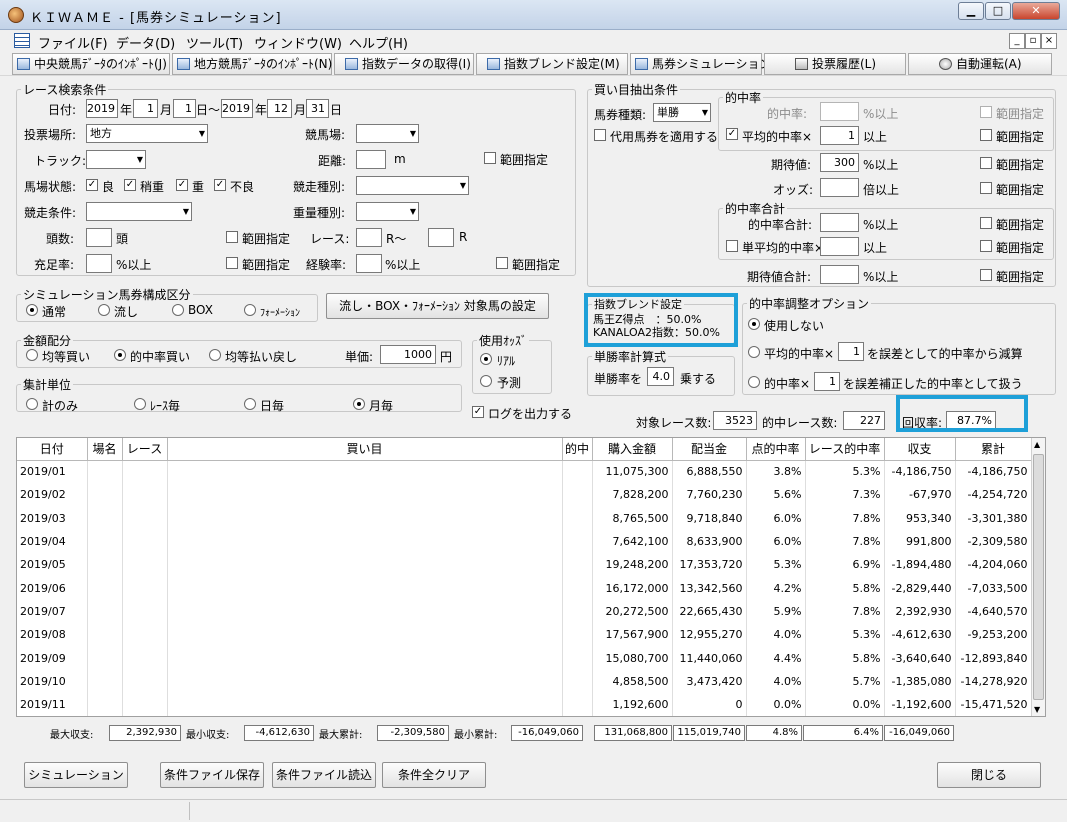 The image size is (1067, 822). I want to click on menu-tools: ツール(T), so click(214, 42).